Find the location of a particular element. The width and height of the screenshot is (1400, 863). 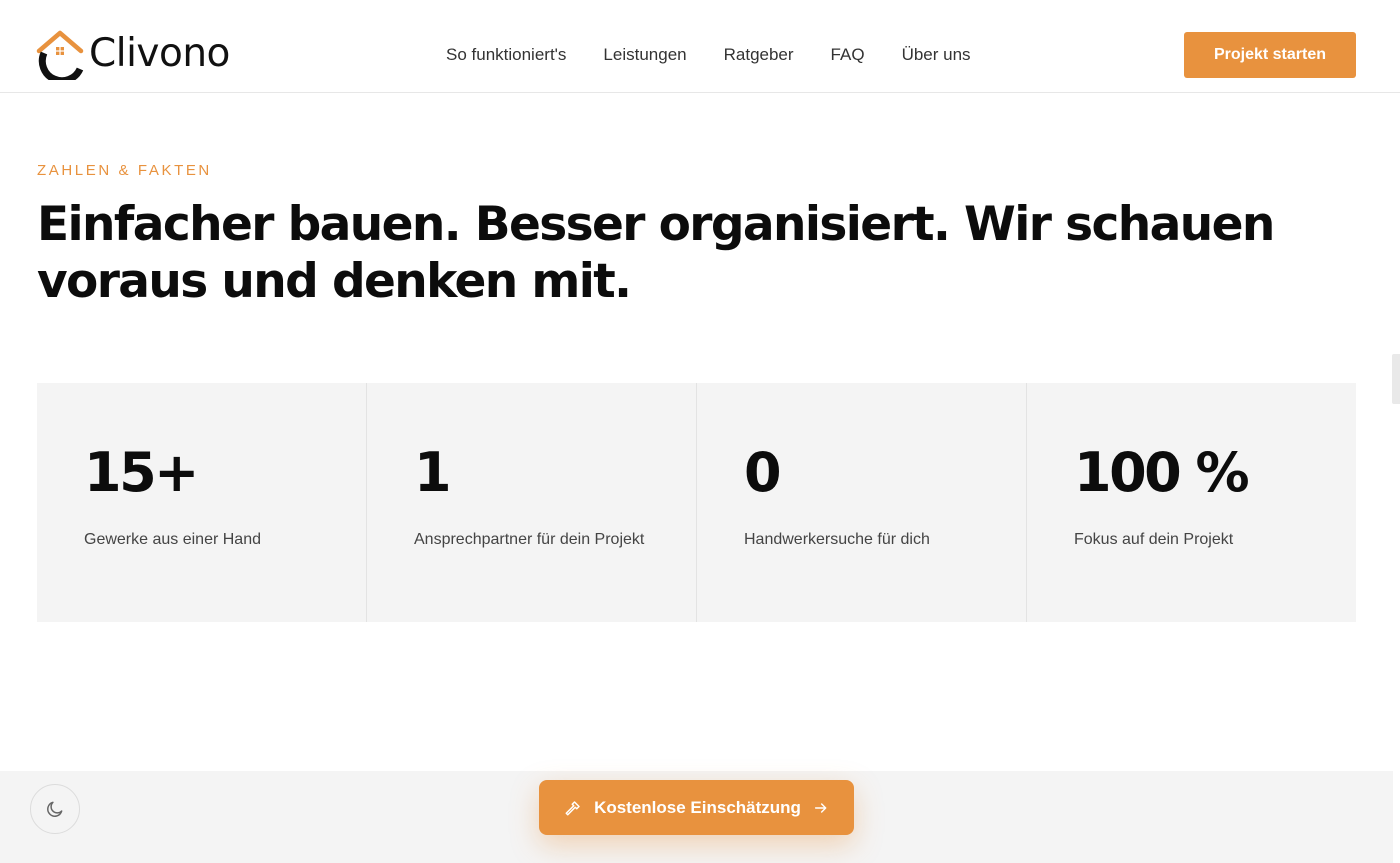

stat-label: Fokus auf dein Projekt is located at coordinates (1154, 539).